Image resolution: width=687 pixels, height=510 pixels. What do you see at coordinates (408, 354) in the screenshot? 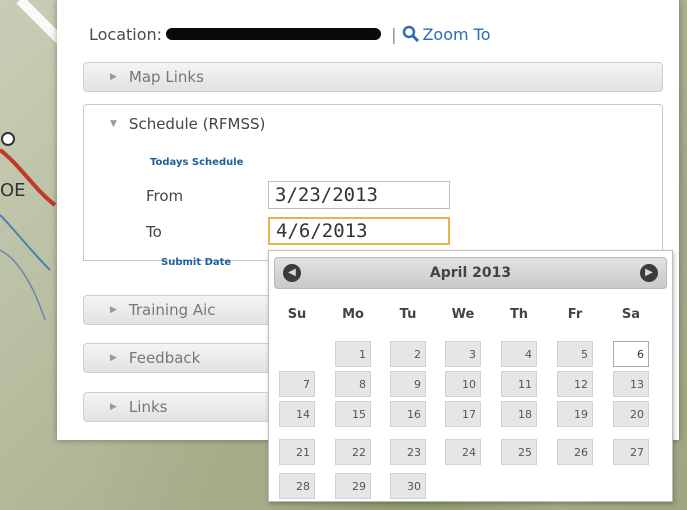
I see `calendar-day: 2` at bounding box center [408, 354].